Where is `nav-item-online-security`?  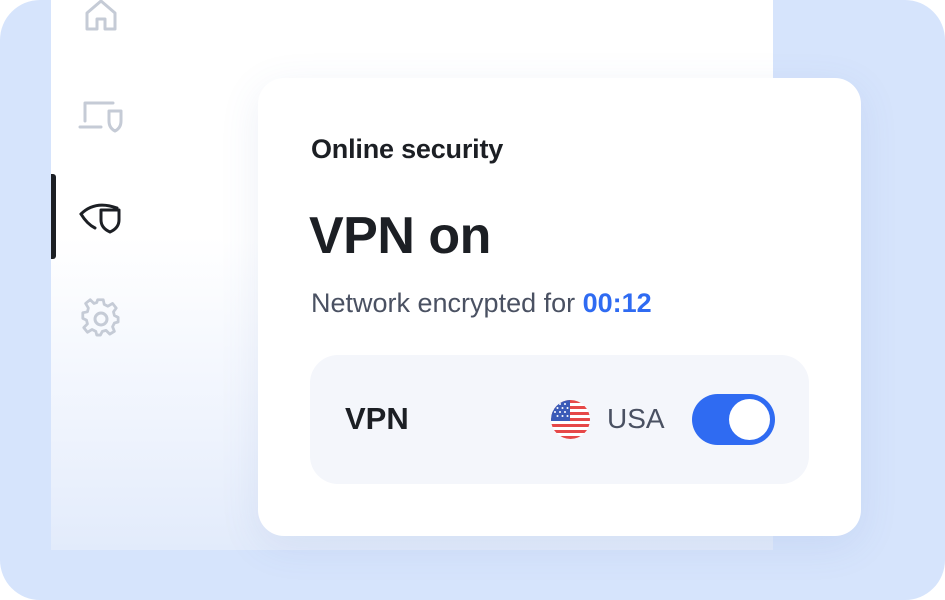 nav-item-online-security is located at coordinates (101, 216).